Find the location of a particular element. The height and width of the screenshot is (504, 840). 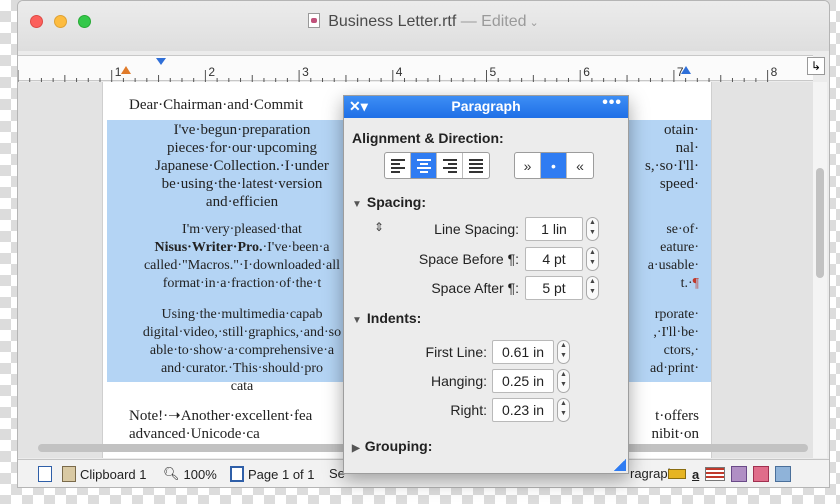

line-spacing-mode-icon: ⇕ is located at coordinates (379, 227).